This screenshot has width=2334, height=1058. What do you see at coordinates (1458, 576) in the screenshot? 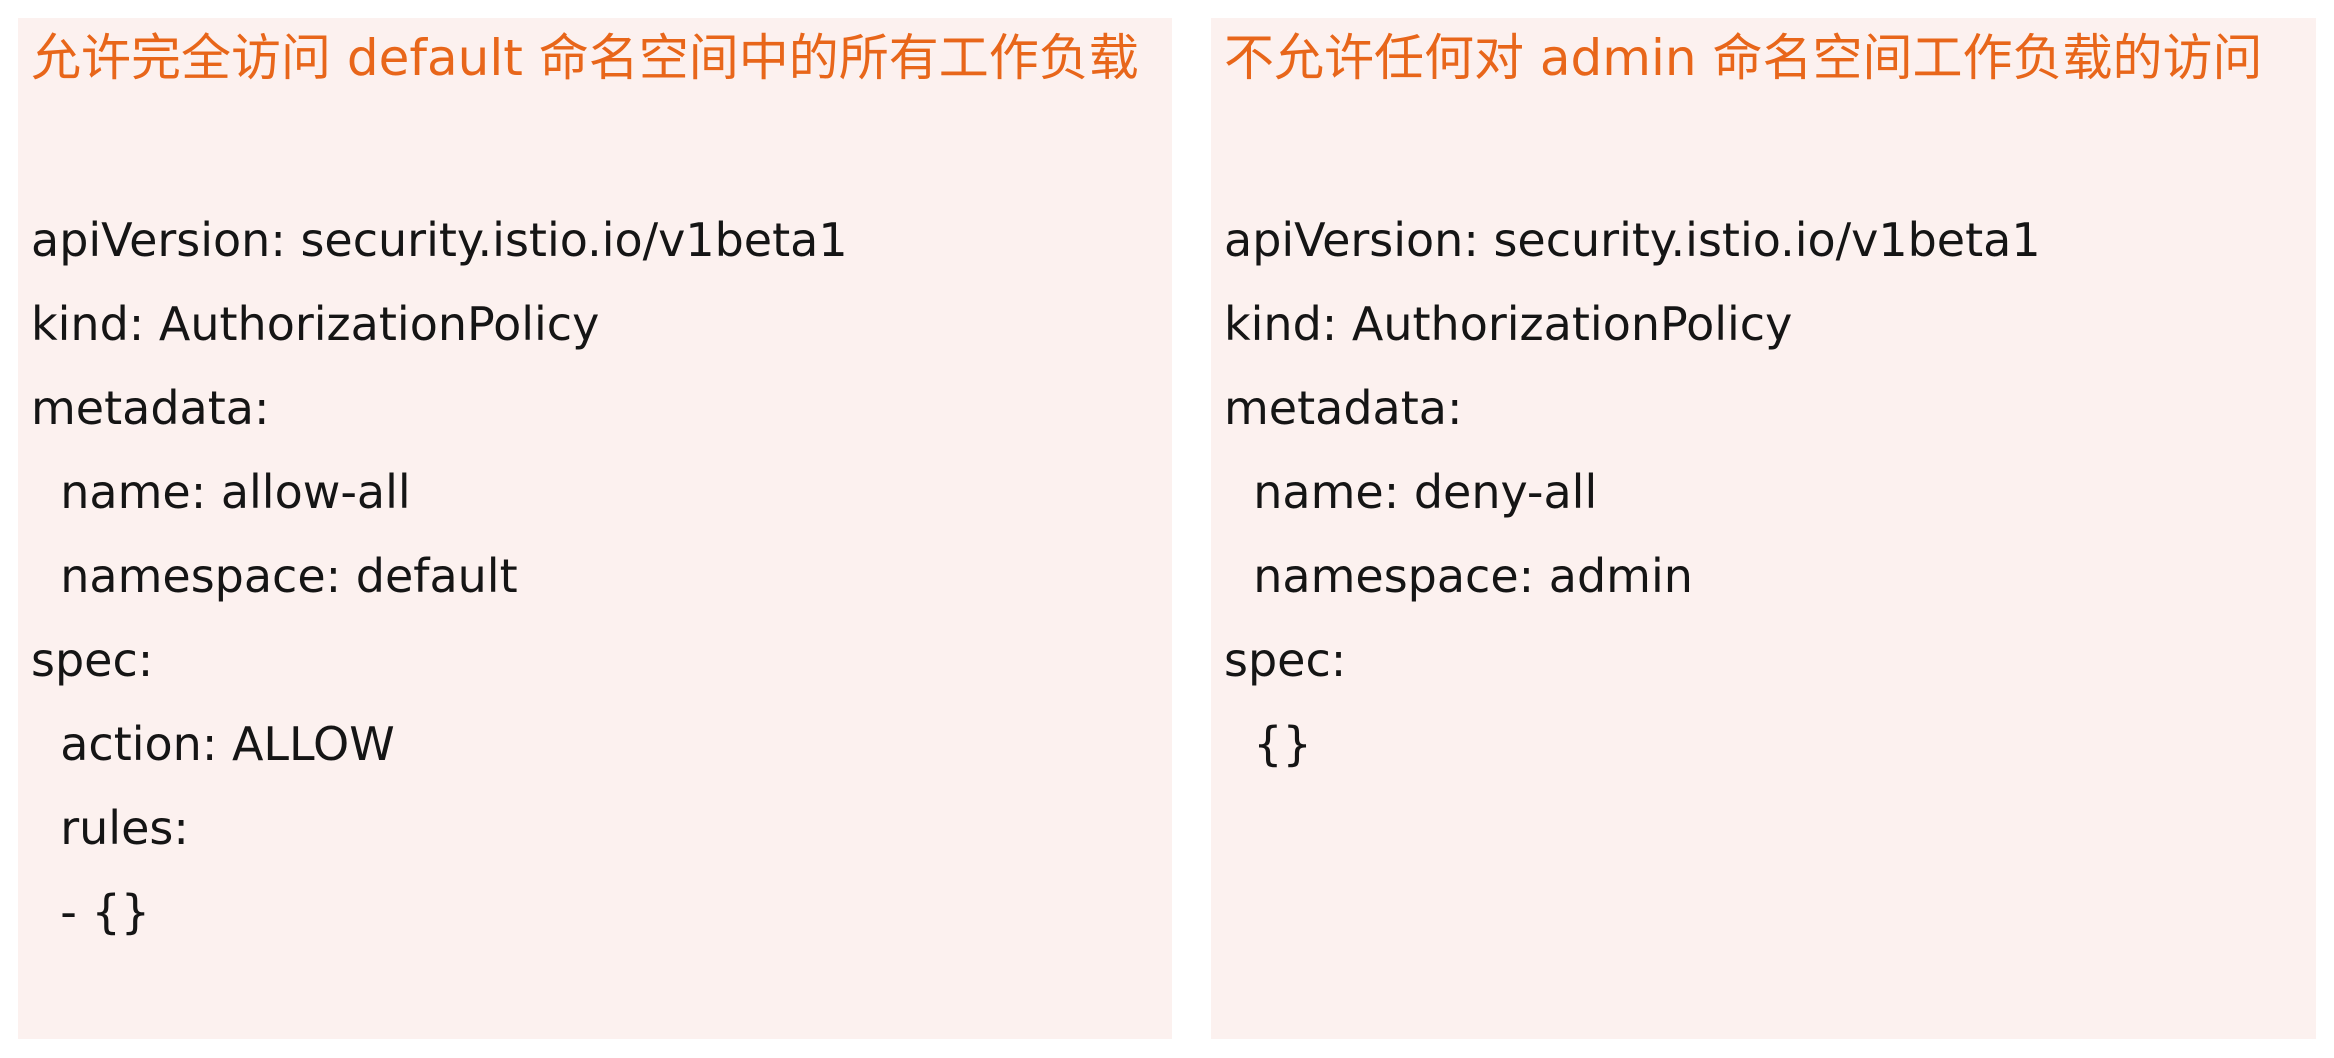
I see `code-line-namespace: namespace: admin` at bounding box center [1458, 576].